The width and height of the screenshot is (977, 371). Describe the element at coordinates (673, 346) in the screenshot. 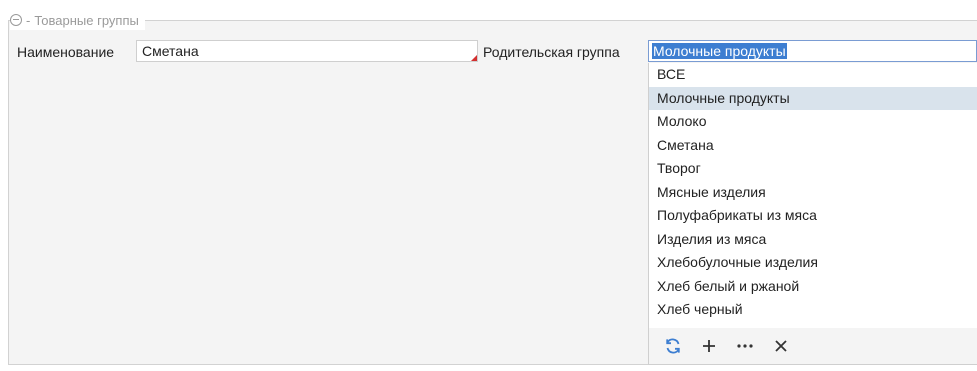

I see `refresh-icon` at that location.